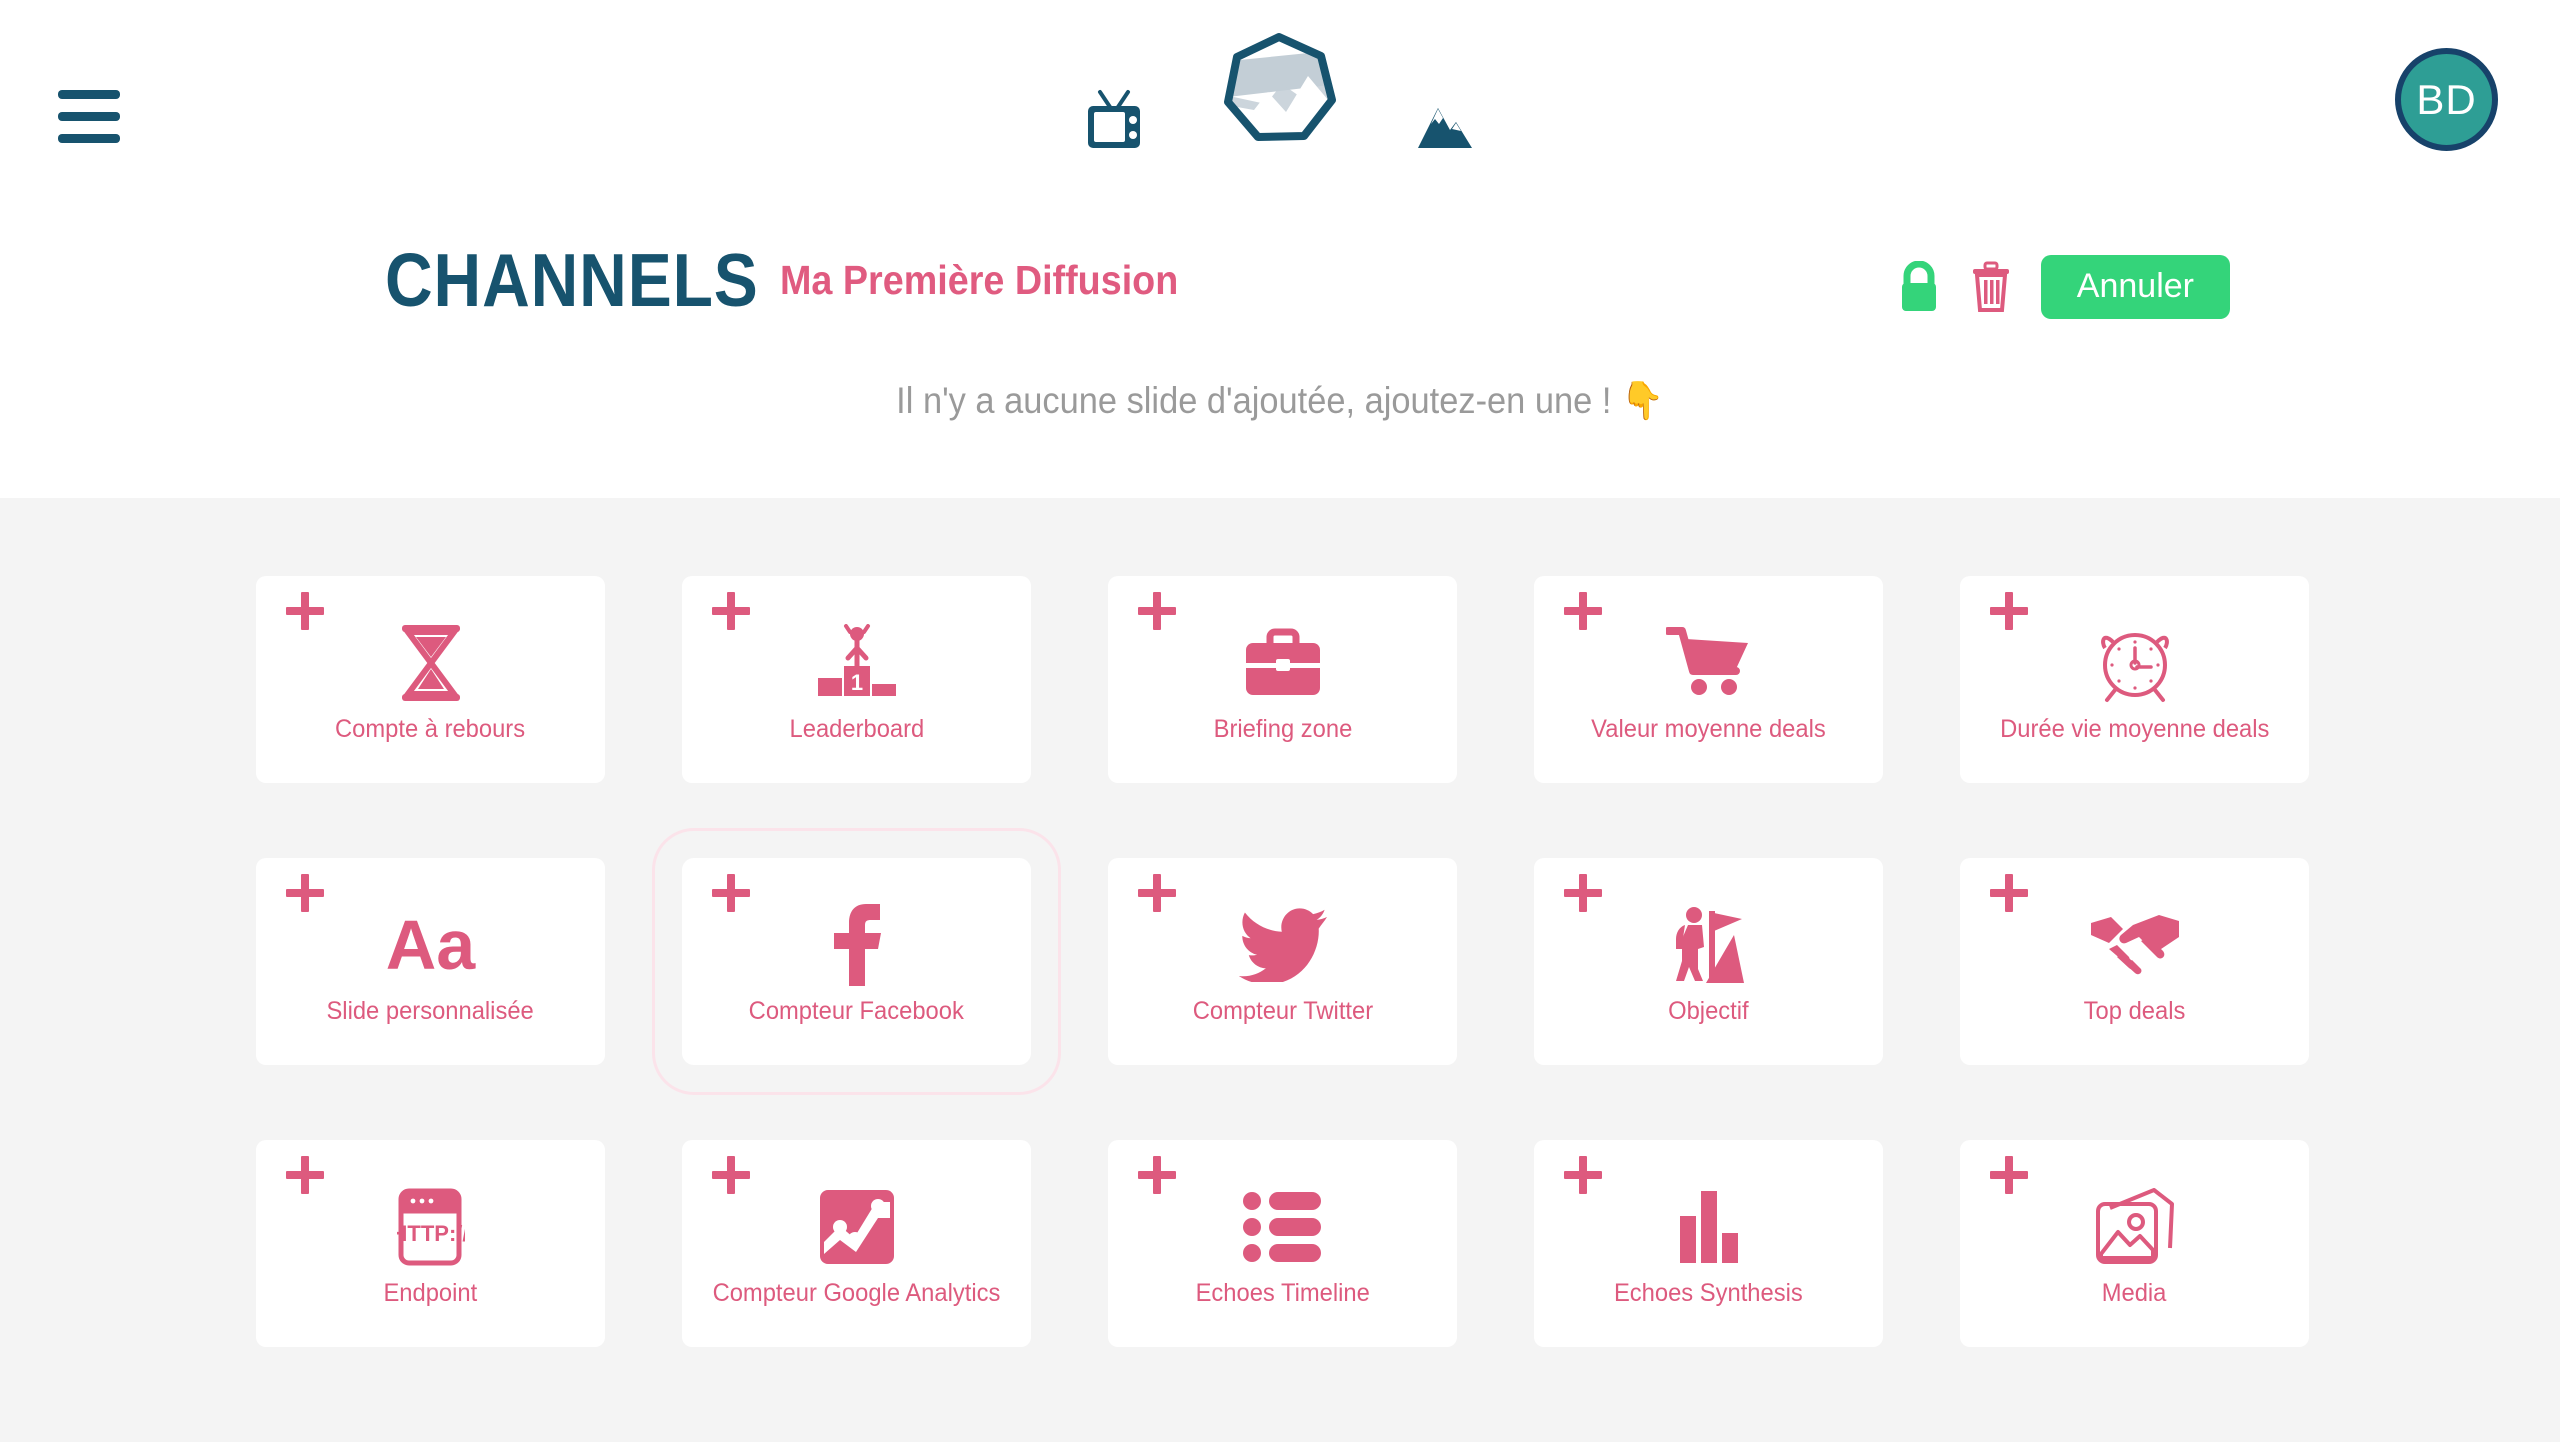 This screenshot has width=2560, height=1442. I want to click on slide-card-leaderboard: 1 Leaderboard, so click(856, 679).